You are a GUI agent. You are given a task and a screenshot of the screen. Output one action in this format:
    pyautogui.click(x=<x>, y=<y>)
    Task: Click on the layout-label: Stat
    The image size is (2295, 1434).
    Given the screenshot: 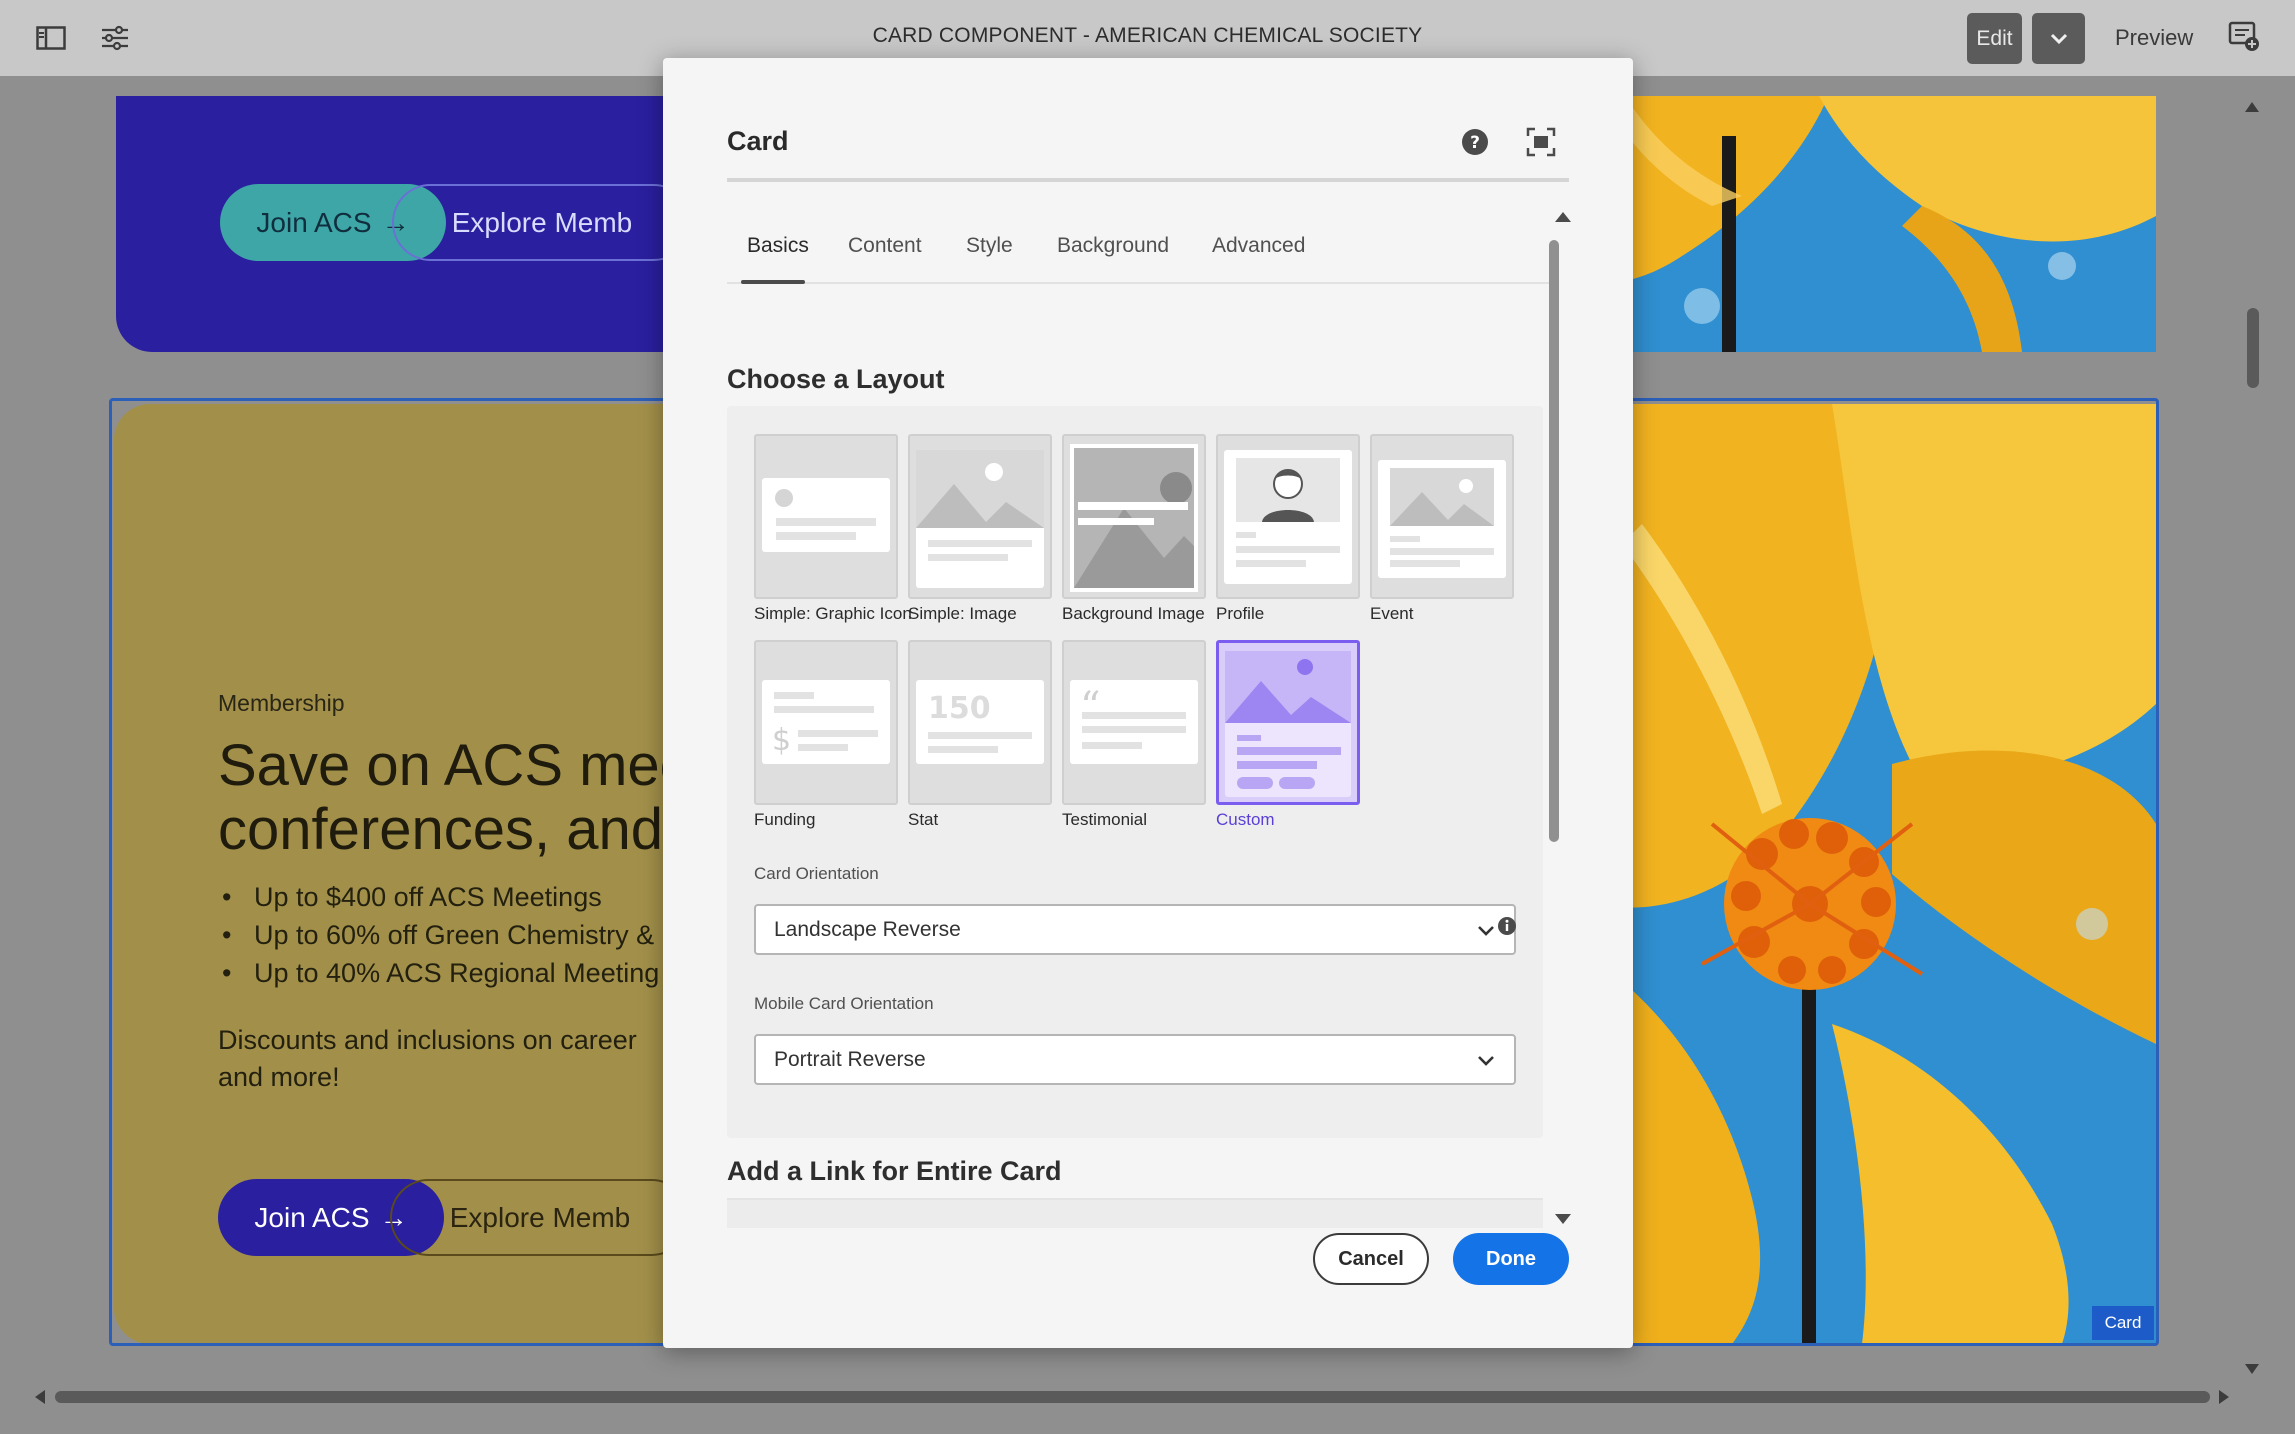 What is the action you would take?
    pyautogui.click(x=923, y=819)
    